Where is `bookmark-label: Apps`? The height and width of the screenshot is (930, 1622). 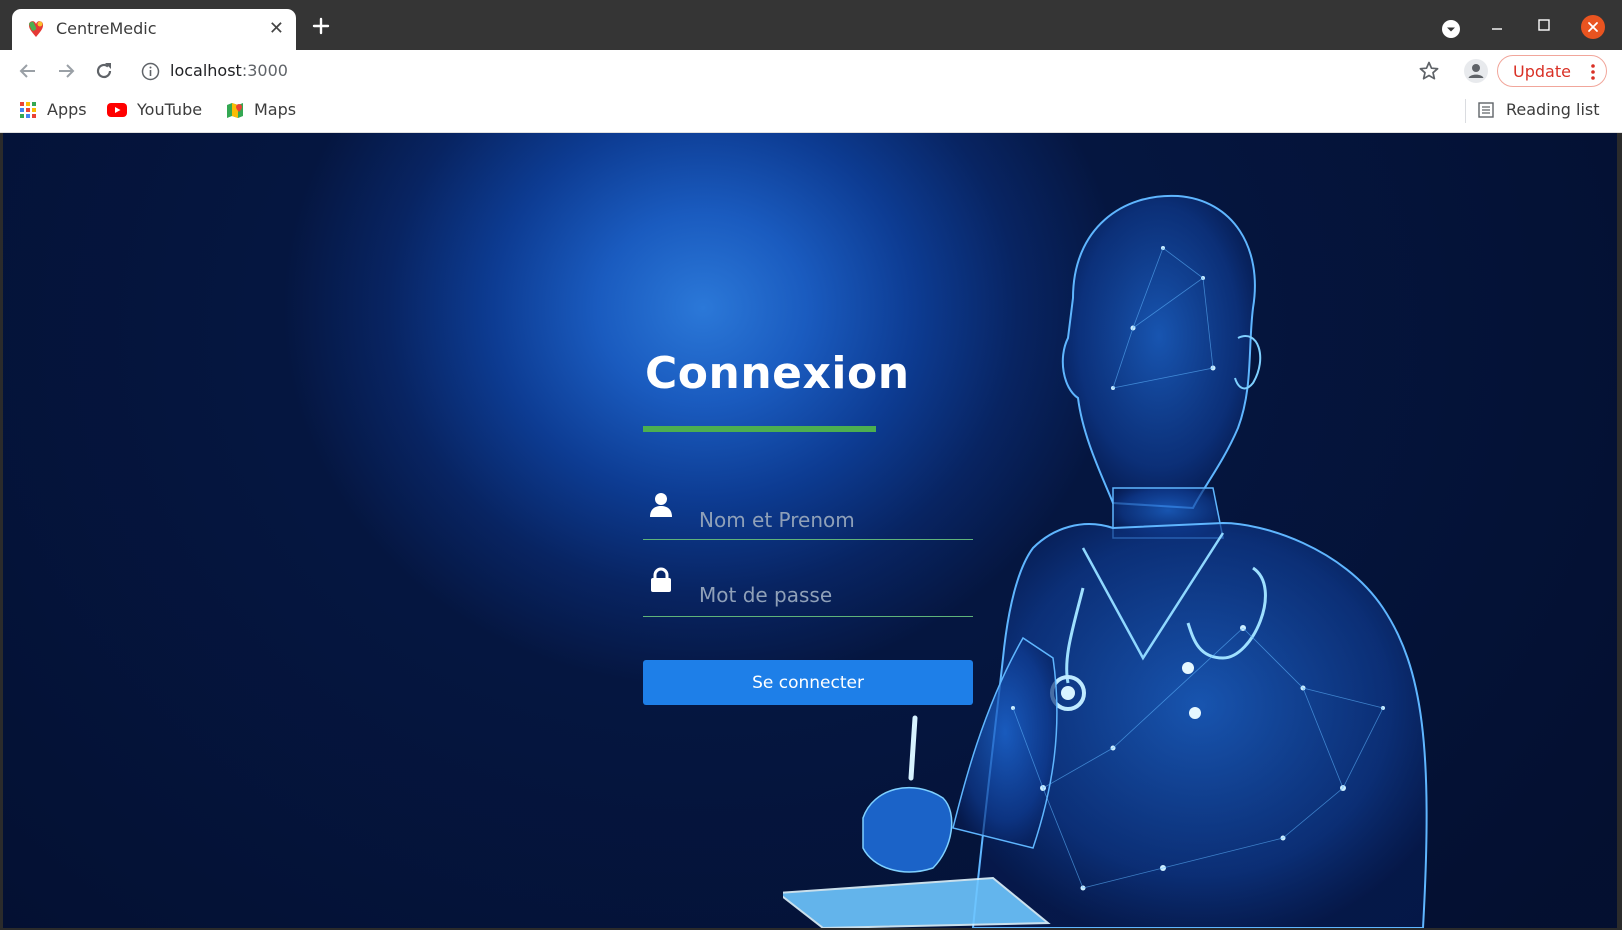
bookmark-label: Apps is located at coordinates (67, 109).